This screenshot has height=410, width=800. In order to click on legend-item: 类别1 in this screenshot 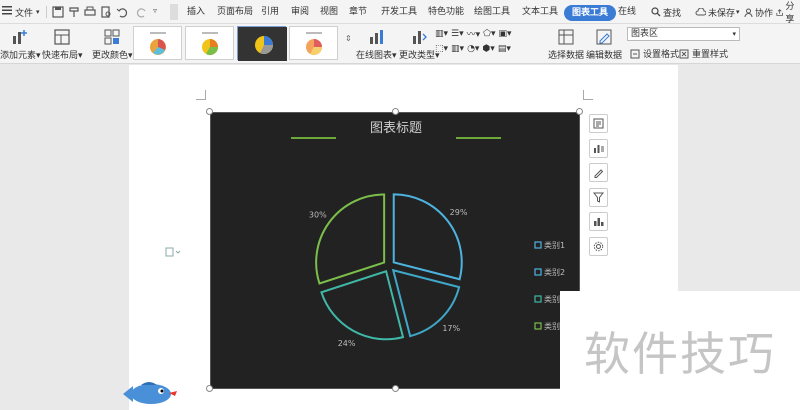, I will do `click(549, 245)`.